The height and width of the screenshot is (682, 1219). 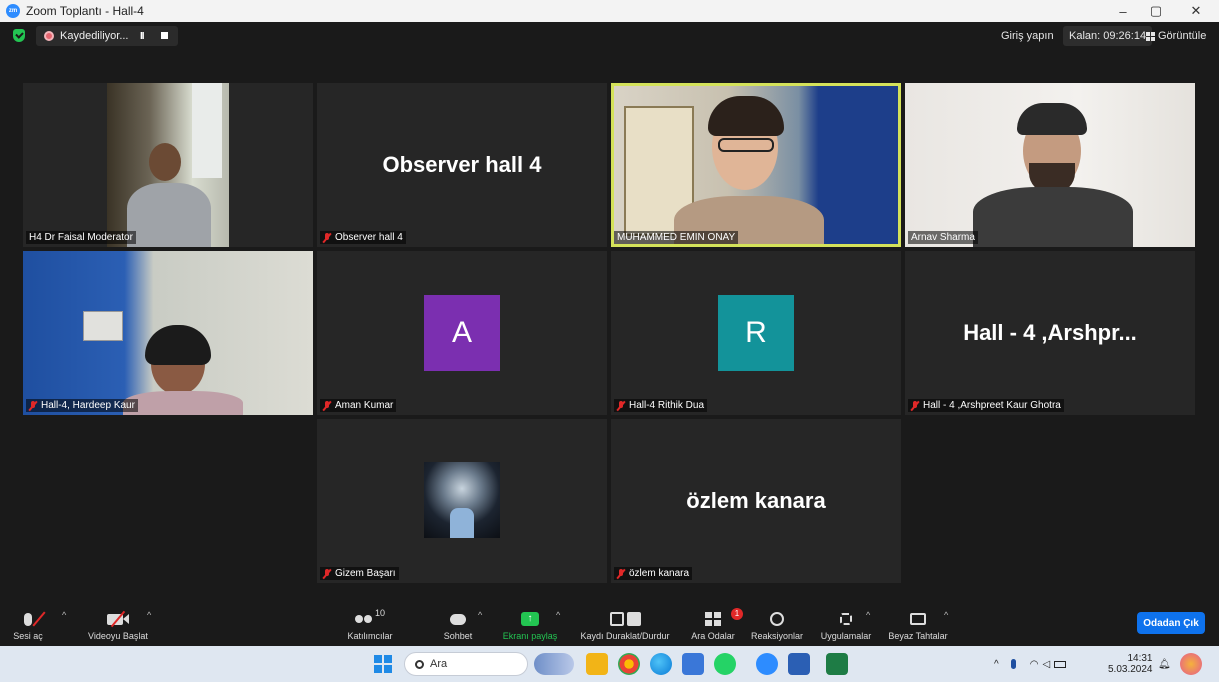 What do you see at coordinates (1171, 623) in the screenshot?
I see `leave-room-button: Odadan Çık` at bounding box center [1171, 623].